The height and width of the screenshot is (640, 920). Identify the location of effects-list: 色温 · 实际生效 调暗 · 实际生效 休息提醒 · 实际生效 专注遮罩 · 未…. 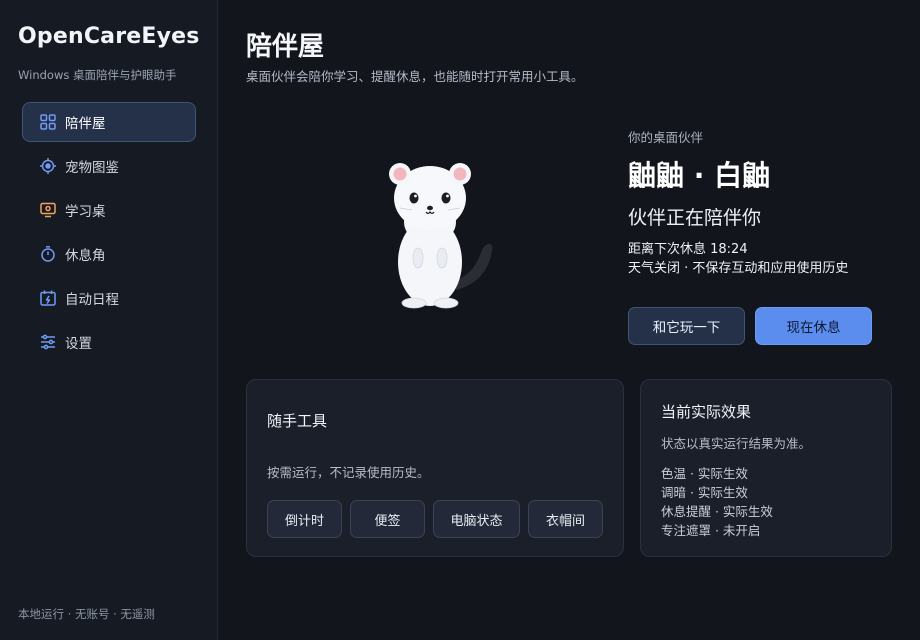
(717, 502).